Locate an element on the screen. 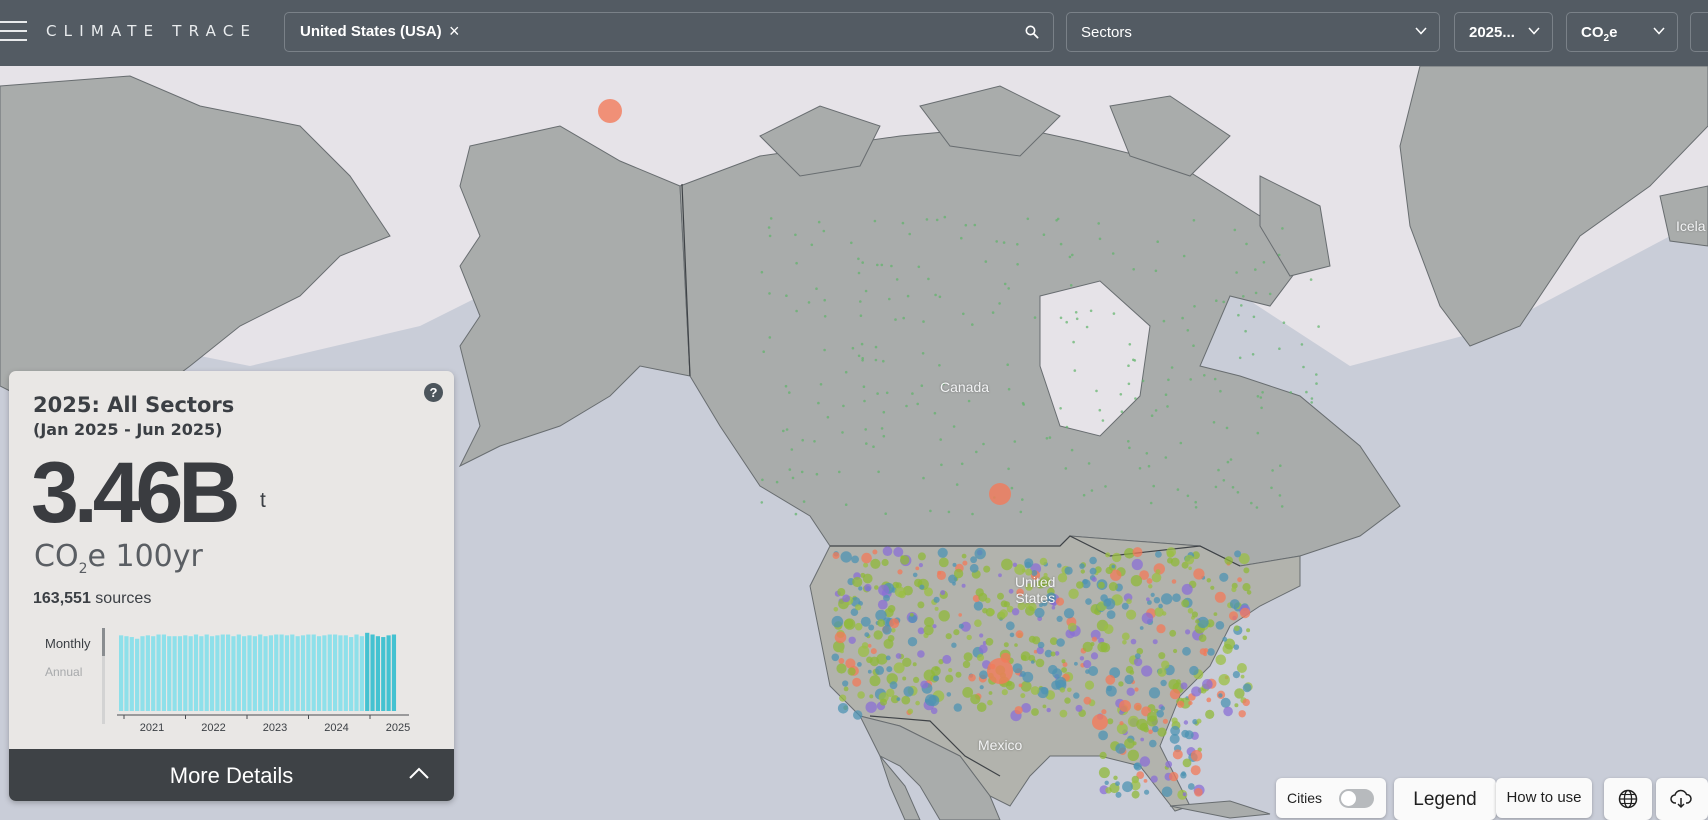 This screenshot has height=820, width=1708. annual-toggle: Annual is located at coordinates (63, 672).